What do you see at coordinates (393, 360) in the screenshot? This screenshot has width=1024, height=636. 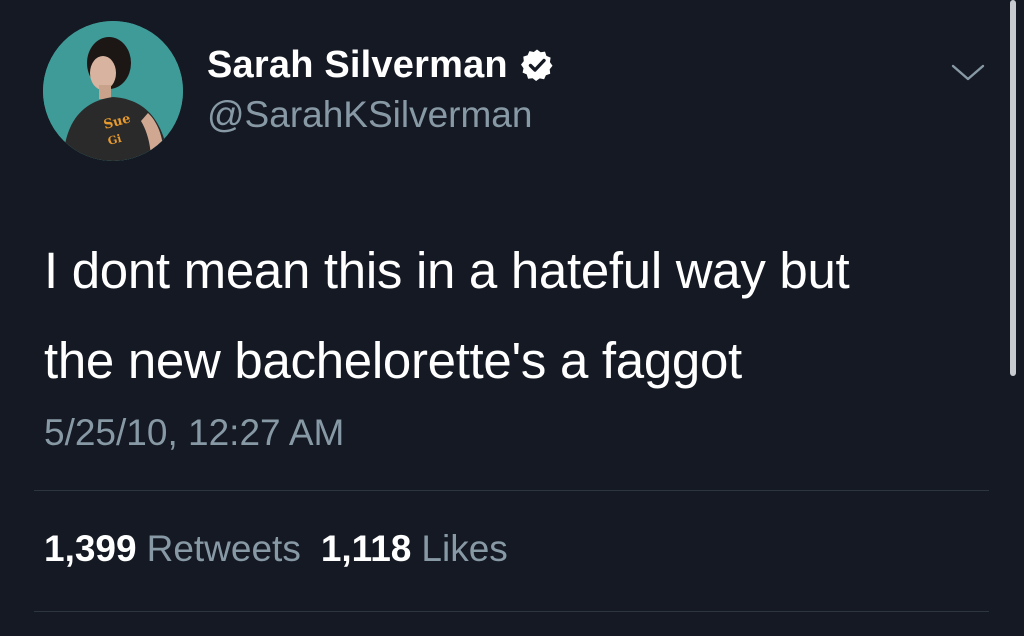 I see `tweet-text-line: the new bachelorette's a faggot` at bounding box center [393, 360].